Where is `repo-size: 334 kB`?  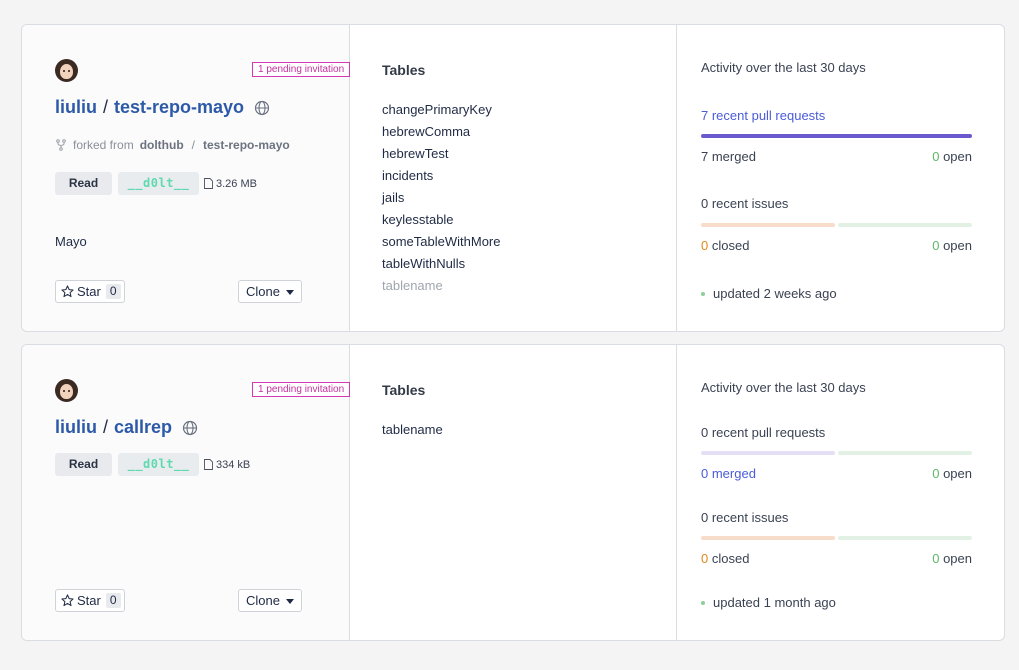
repo-size: 334 kB is located at coordinates (227, 465).